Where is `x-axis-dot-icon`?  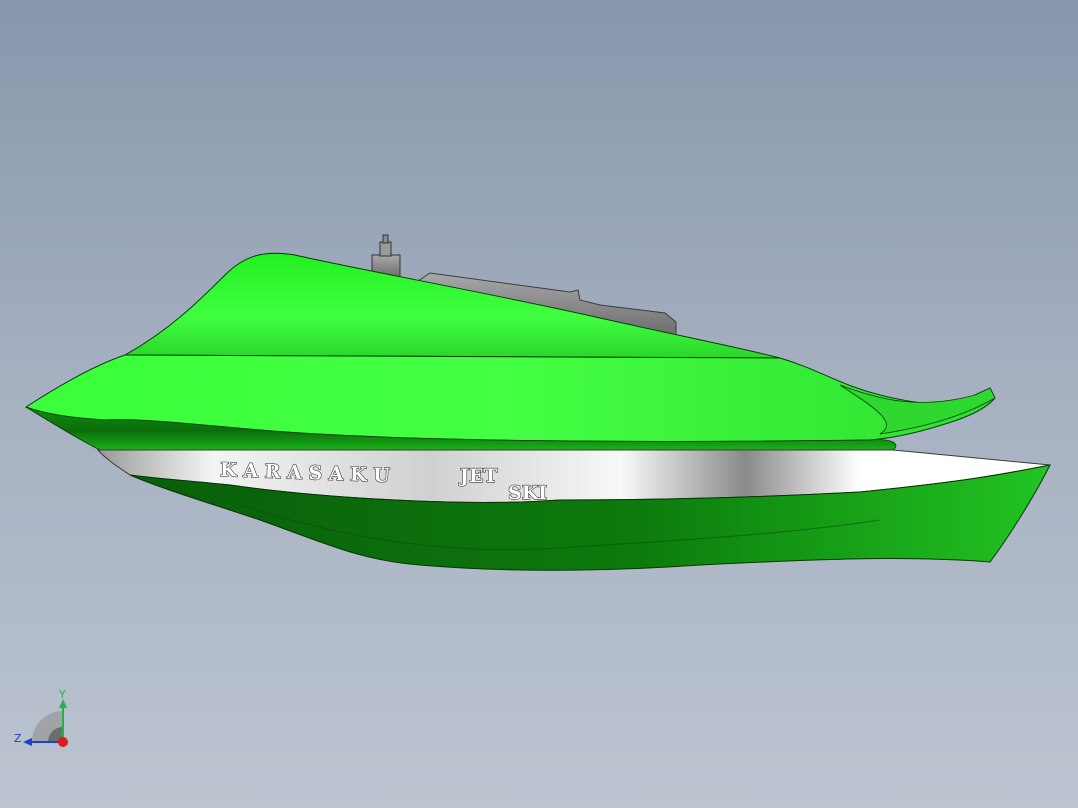
x-axis-dot-icon is located at coordinates (63, 742).